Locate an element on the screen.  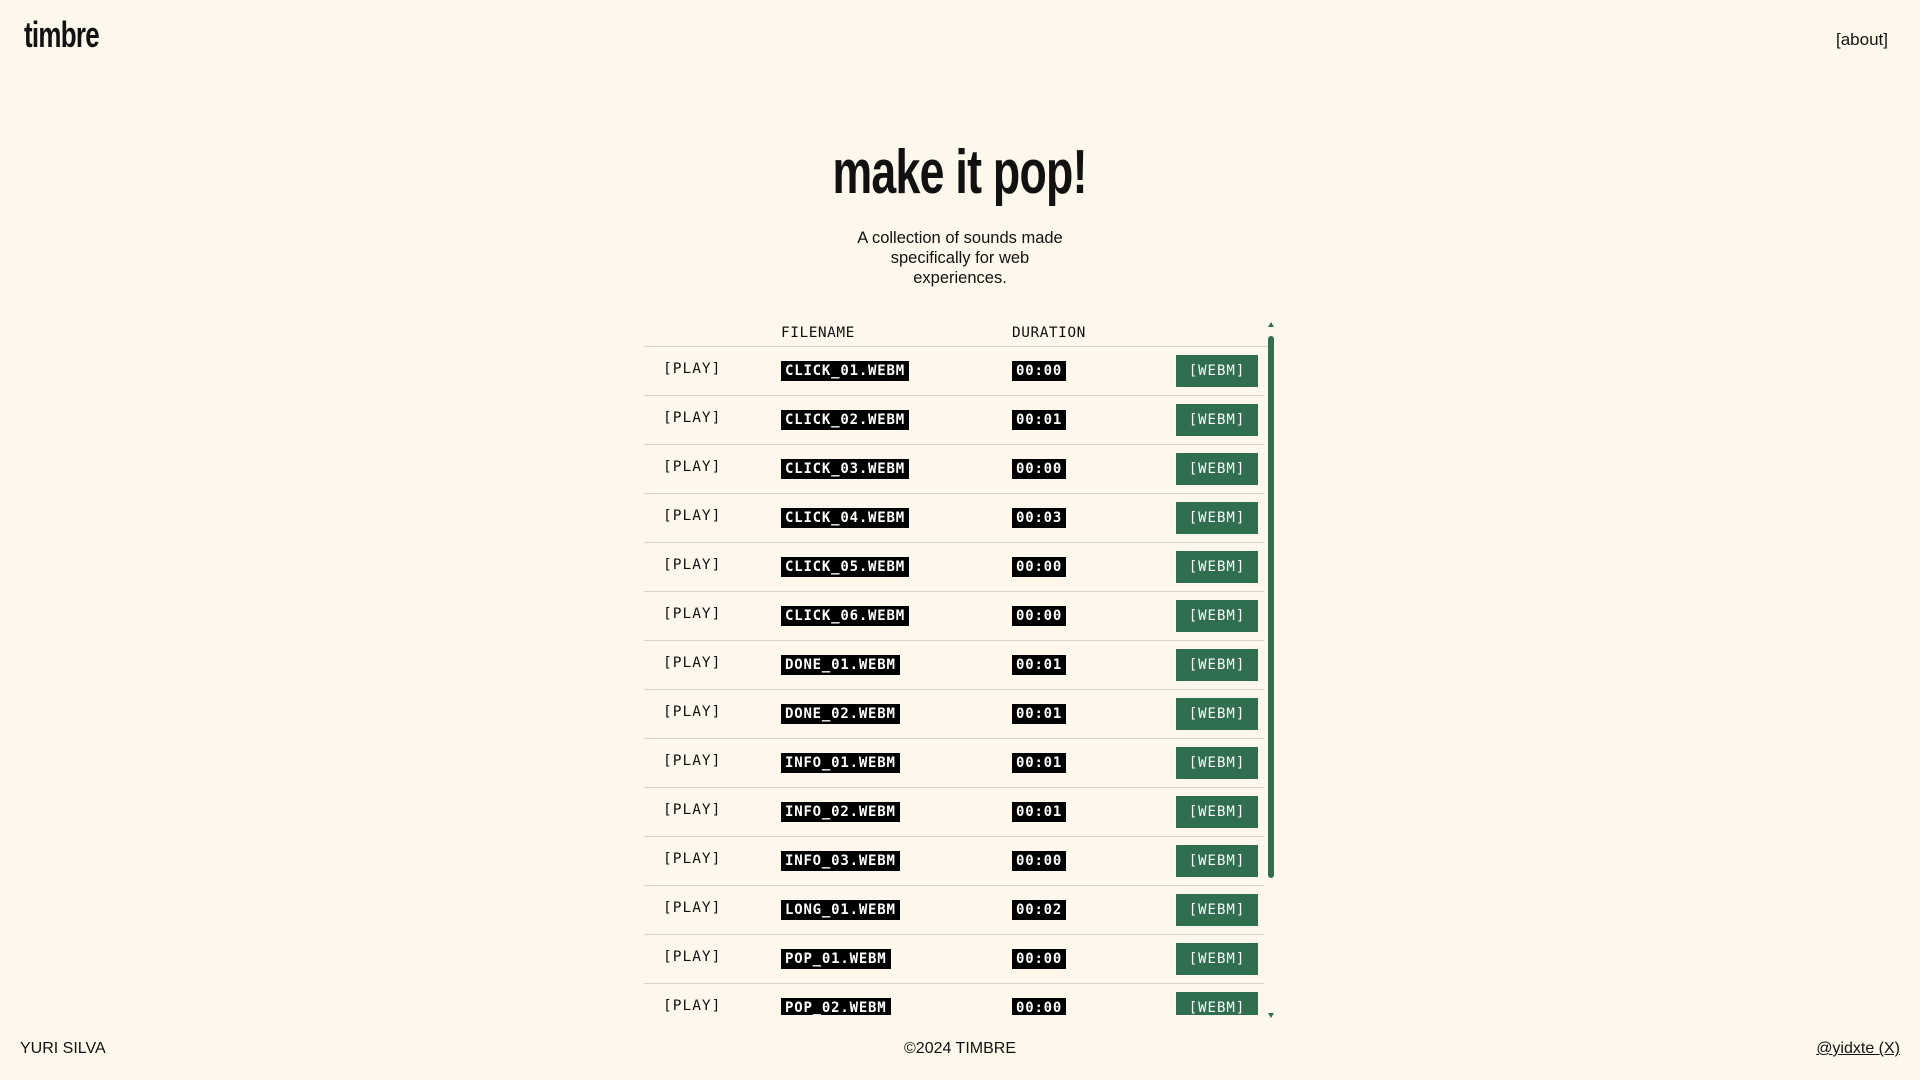
filename-tag: CLICK_02.WEBM is located at coordinates (845, 420).